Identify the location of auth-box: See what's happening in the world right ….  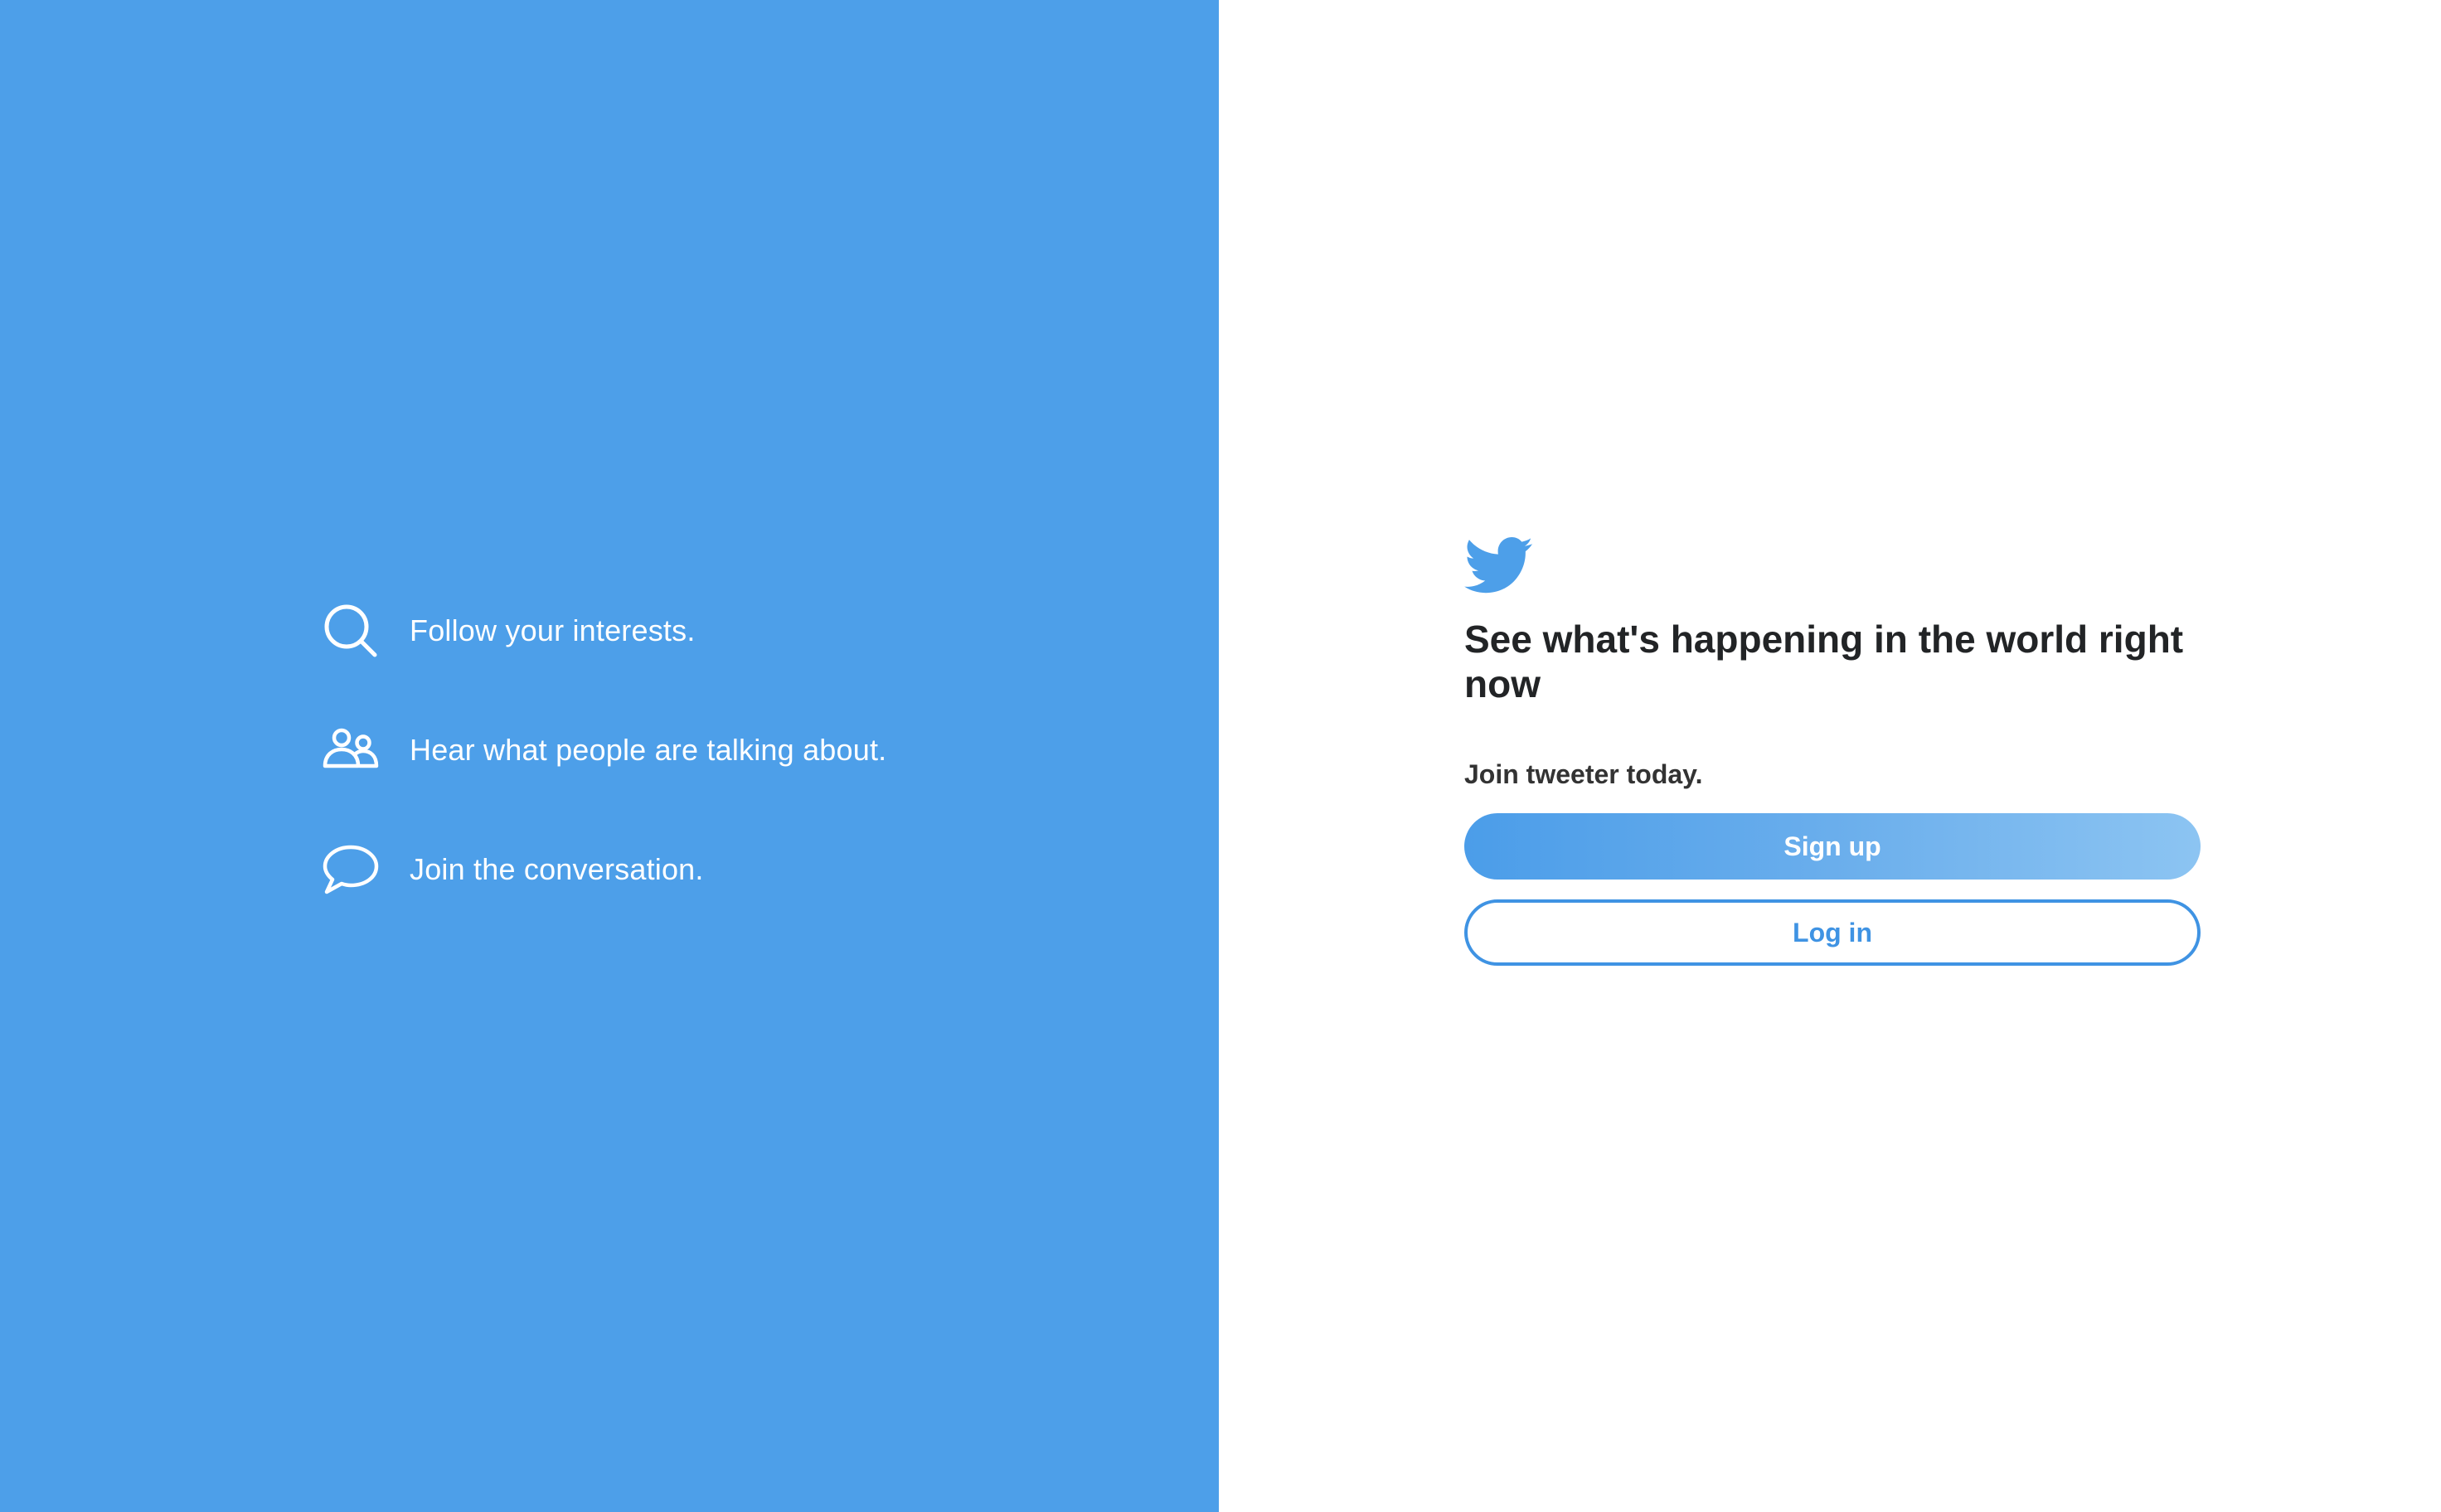
(1833, 751).